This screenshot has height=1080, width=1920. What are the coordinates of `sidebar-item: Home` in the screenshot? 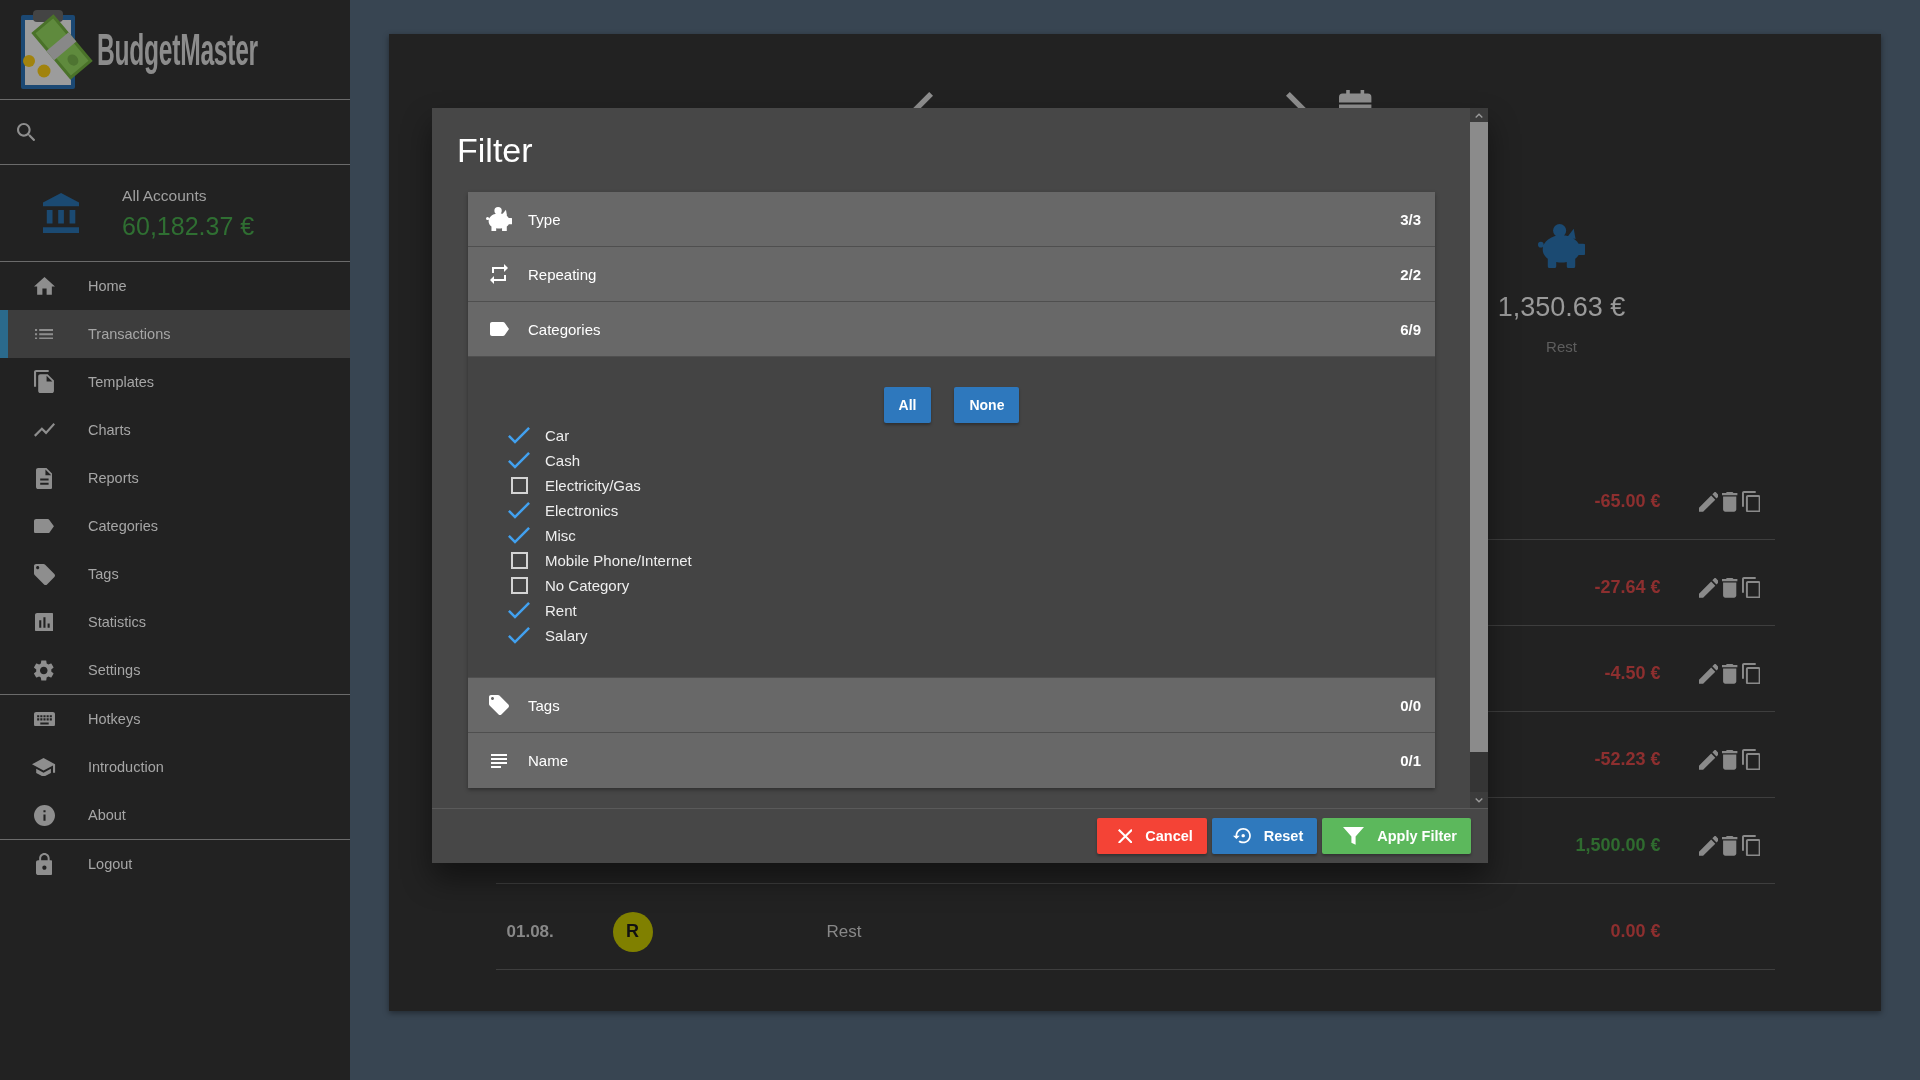 It's located at (175, 286).